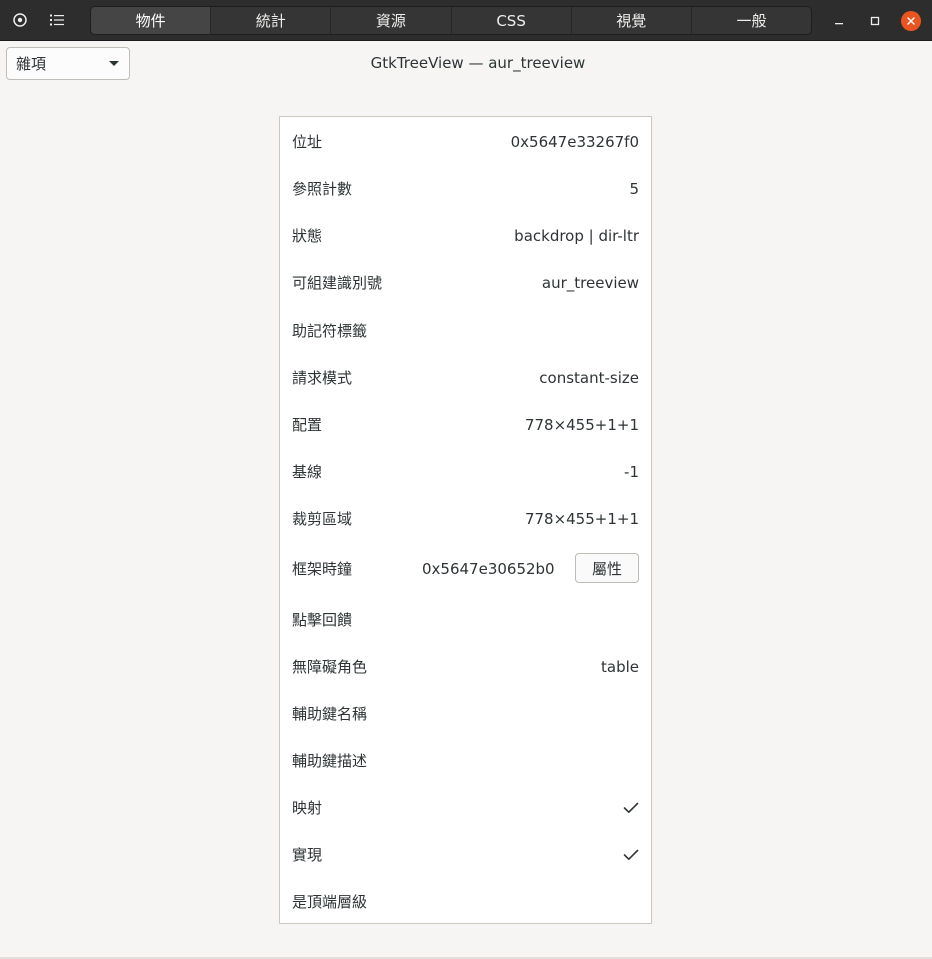 This screenshot has height=959, width=932. What do you see at coordinates (576, 235) in the screenshot?
I see `prop-value: backdrop | dir-ltr` at bounding box center [576, 235].